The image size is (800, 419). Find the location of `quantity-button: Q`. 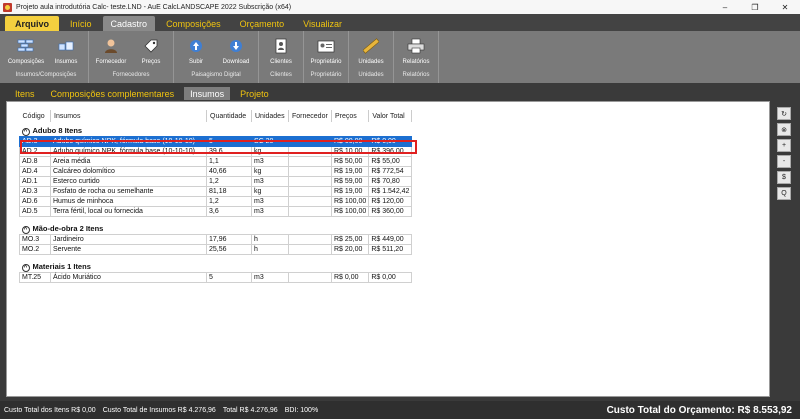

quantity-button: Q is located at coordinates (784, 193).